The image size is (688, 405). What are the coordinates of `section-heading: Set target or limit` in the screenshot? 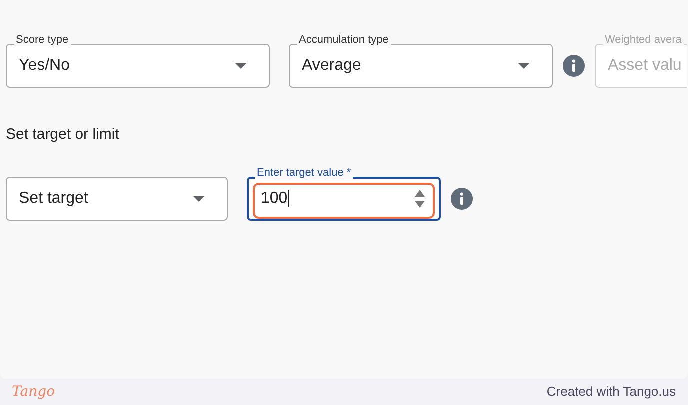 It's located at (62, 135).